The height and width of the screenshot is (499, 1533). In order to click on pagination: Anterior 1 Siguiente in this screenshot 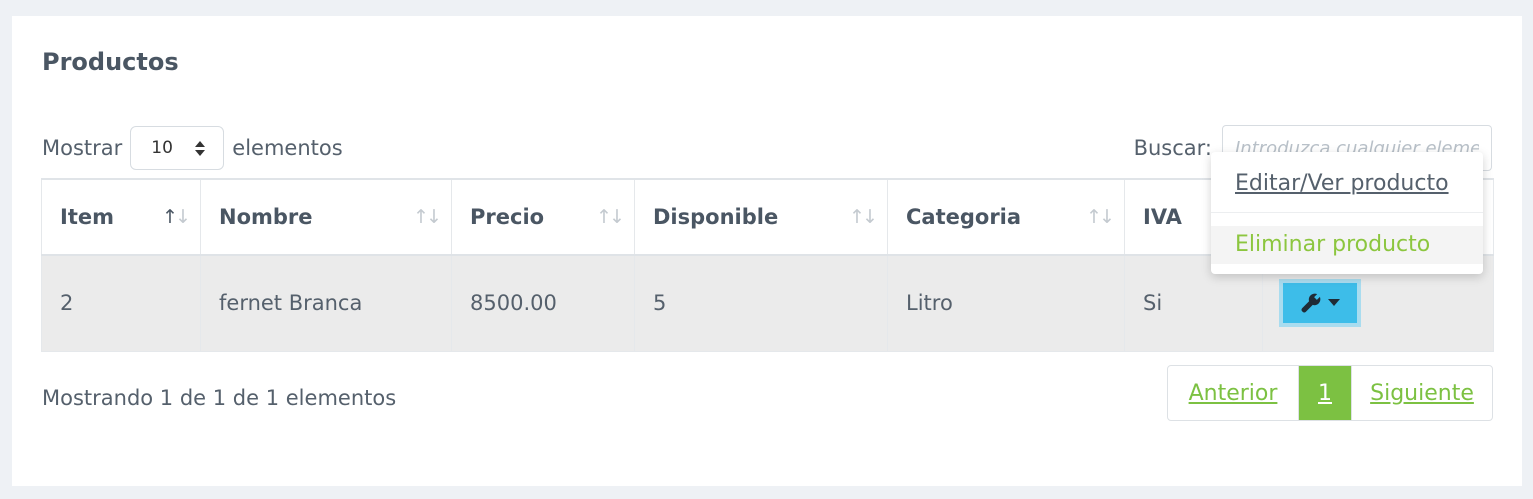, I will do `click(1330, 393)`.